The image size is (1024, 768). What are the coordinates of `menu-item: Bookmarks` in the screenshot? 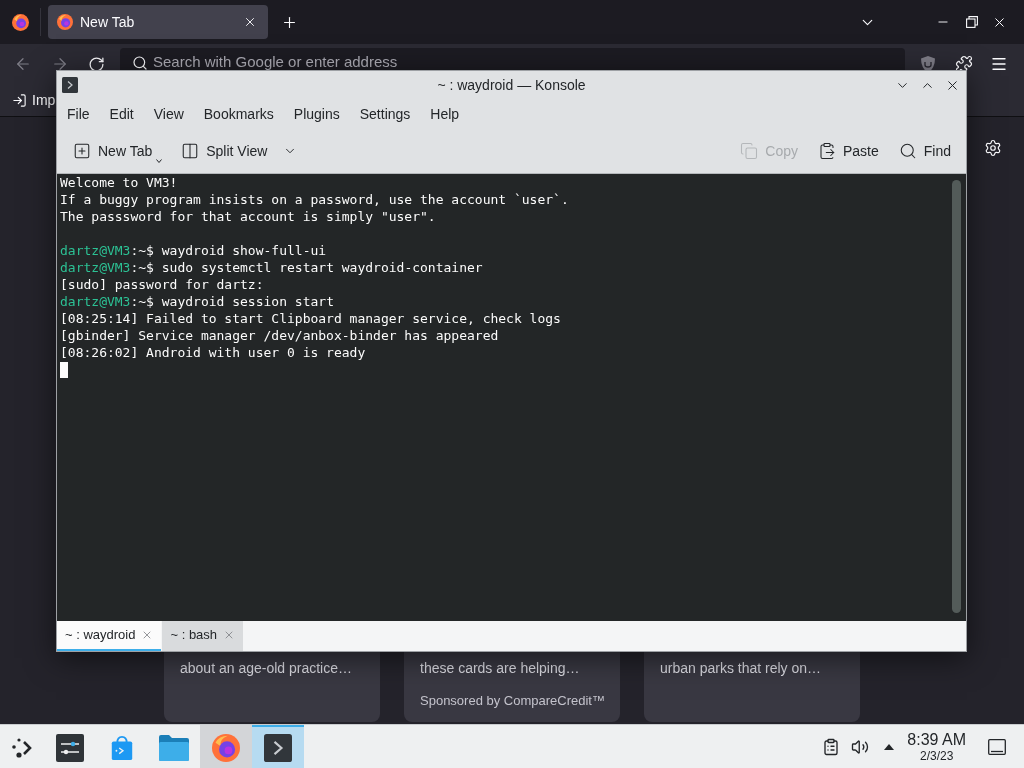 It's located at (238, 114).